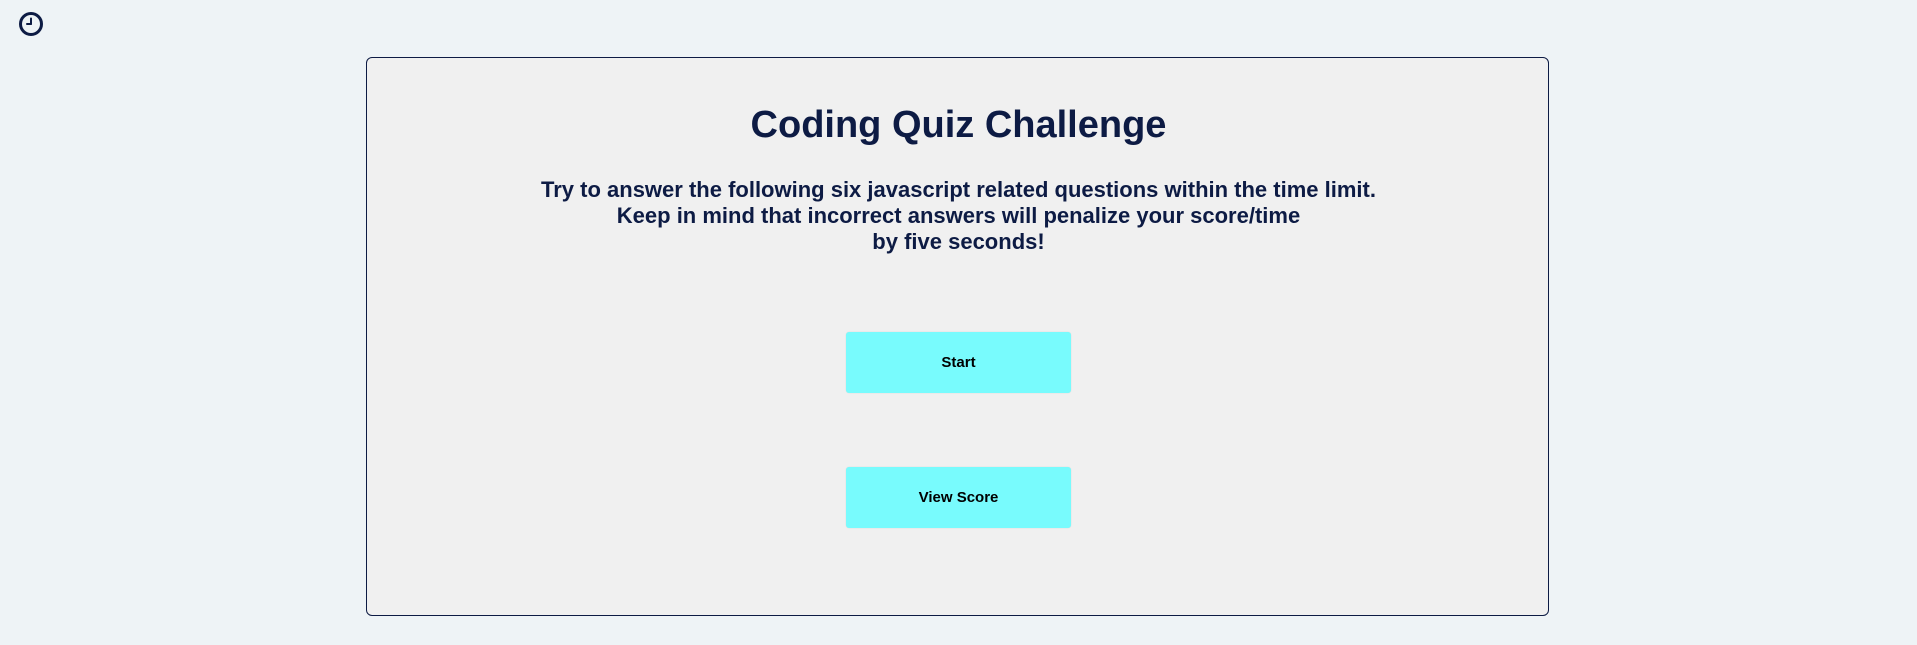 This screenshot has height=645, width=1917. What do you see at coordinates (958, 241) in the screenshot?
I see `description-line: by five seconds!` at bounding box center [958, 241].